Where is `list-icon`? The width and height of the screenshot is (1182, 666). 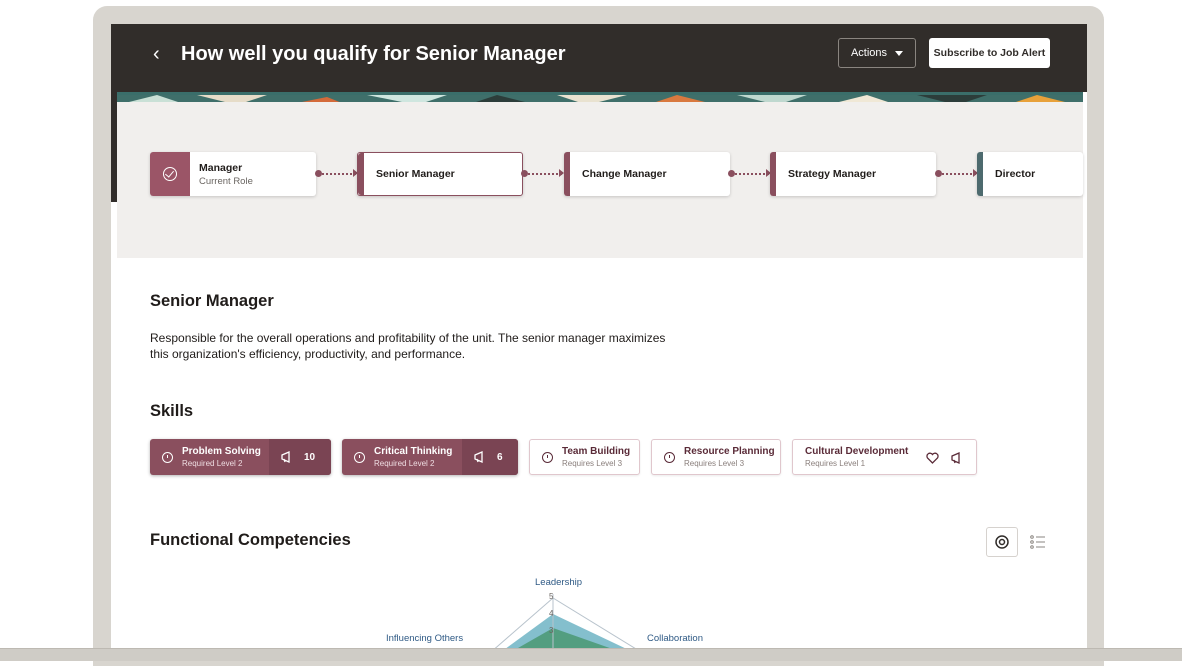 list-icon is located at coordinates (1037, 542).